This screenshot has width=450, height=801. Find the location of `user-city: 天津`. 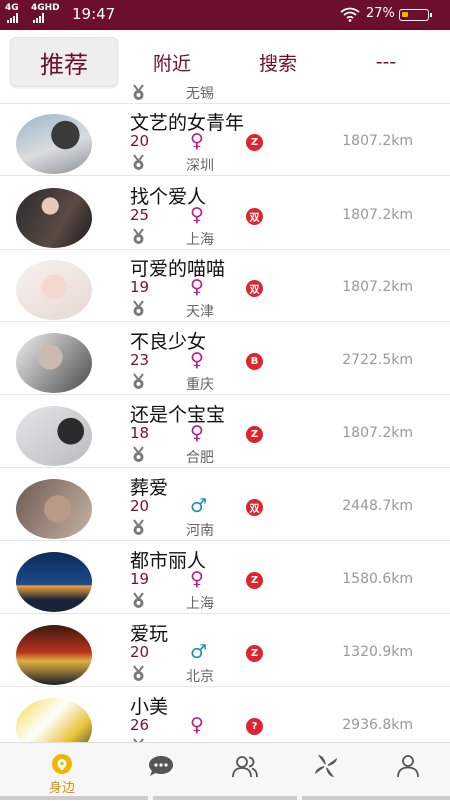

user-city: 天津 is located at coordinates (200, 312).